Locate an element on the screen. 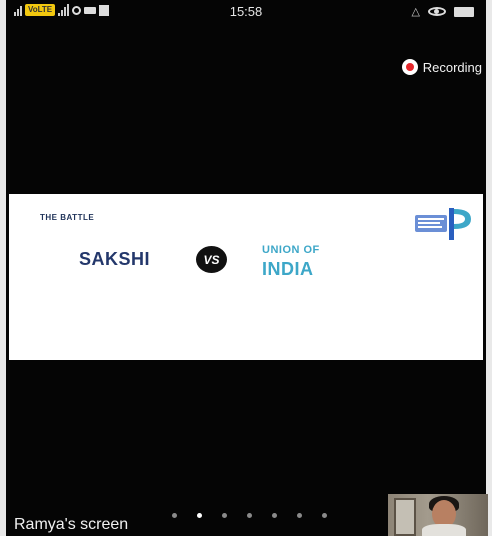 Image resolution: width=492 pixels, height=536 pixels. alarm-icon: △ is located at coordinates (415, 12).